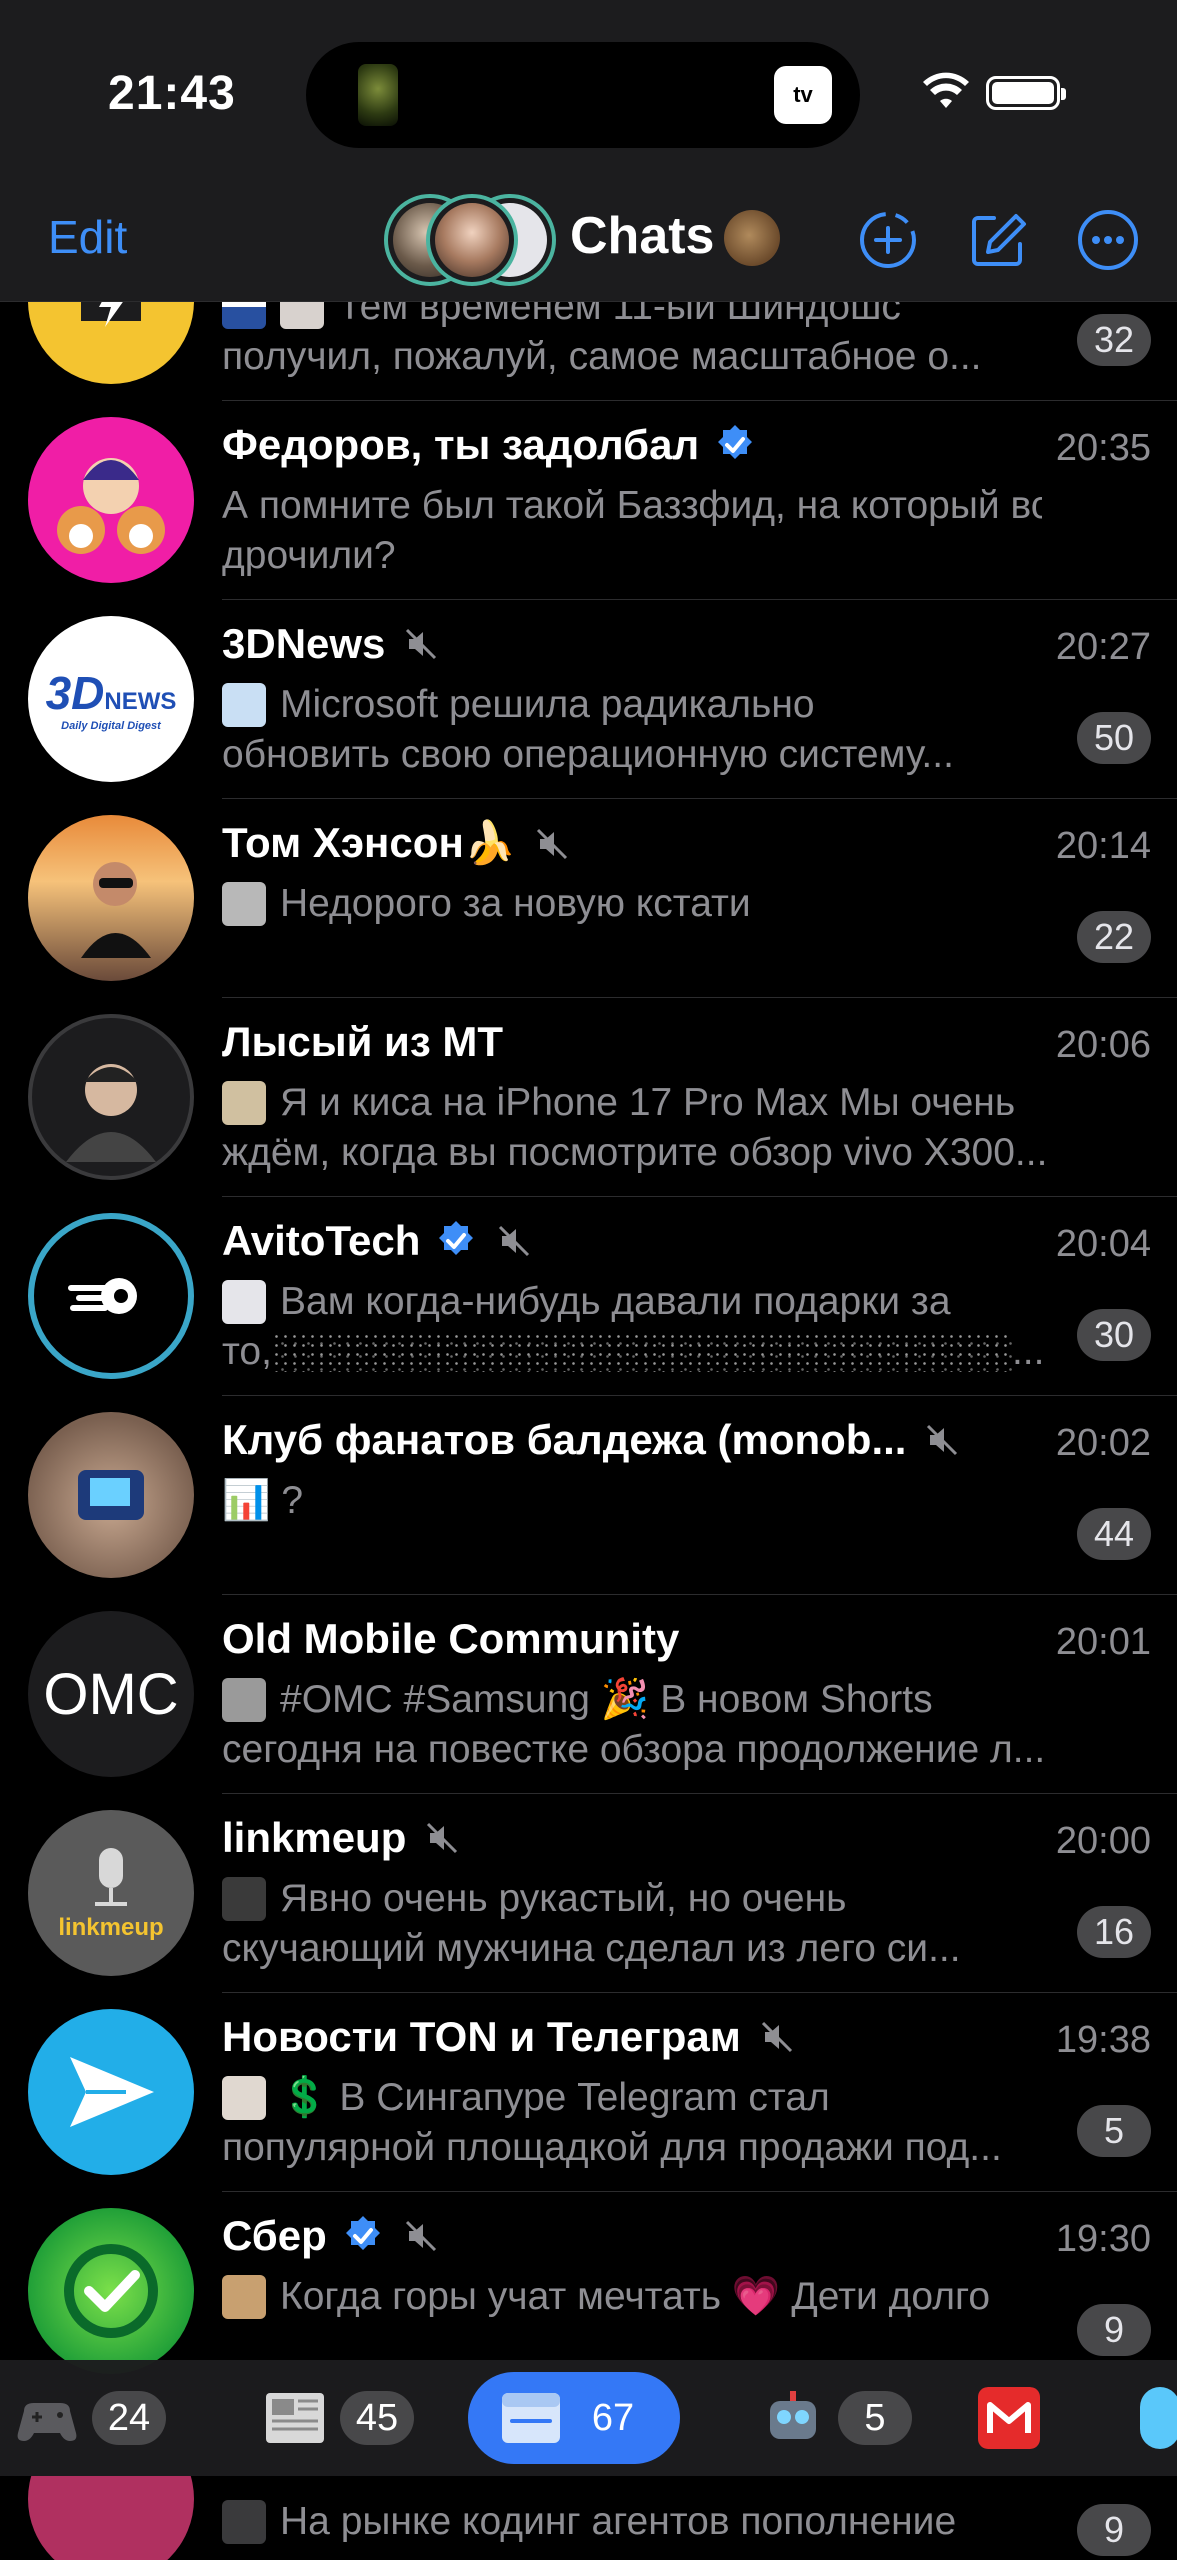  I want to click on folder-count: 67, so click(613, 2418).